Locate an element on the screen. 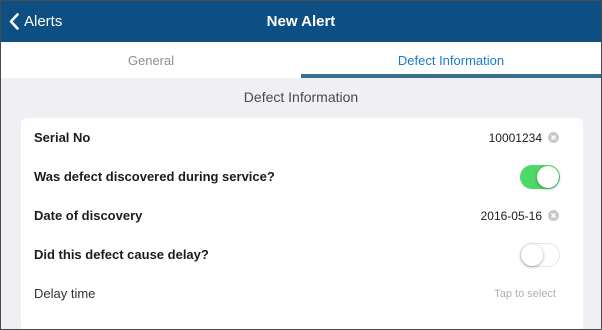  segmented-tabs: General Defect Information is located at coordinates (301, 60).